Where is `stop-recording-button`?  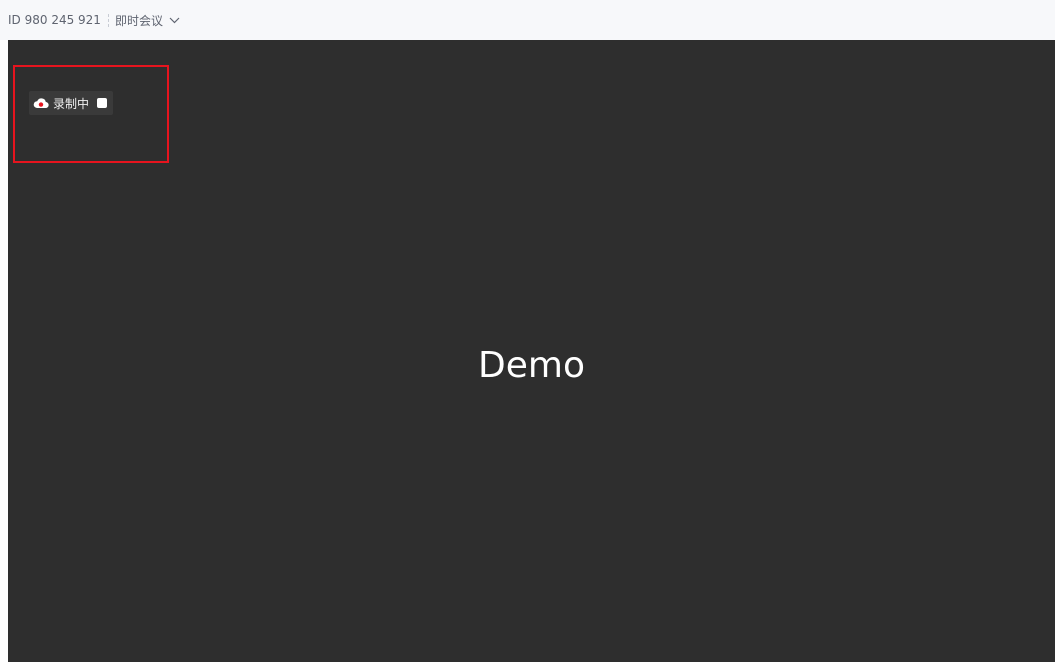
stop-recording-button is located at coordinates (102, 103).